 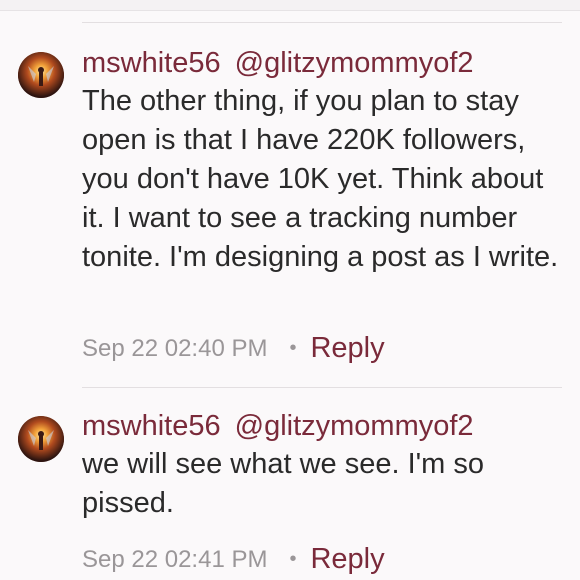 What do you see at coordinates (283, 483) in the screenshot?
I see `comment-text: we will see what we see. I'm so pissed.` at bounding box center [283, 483].